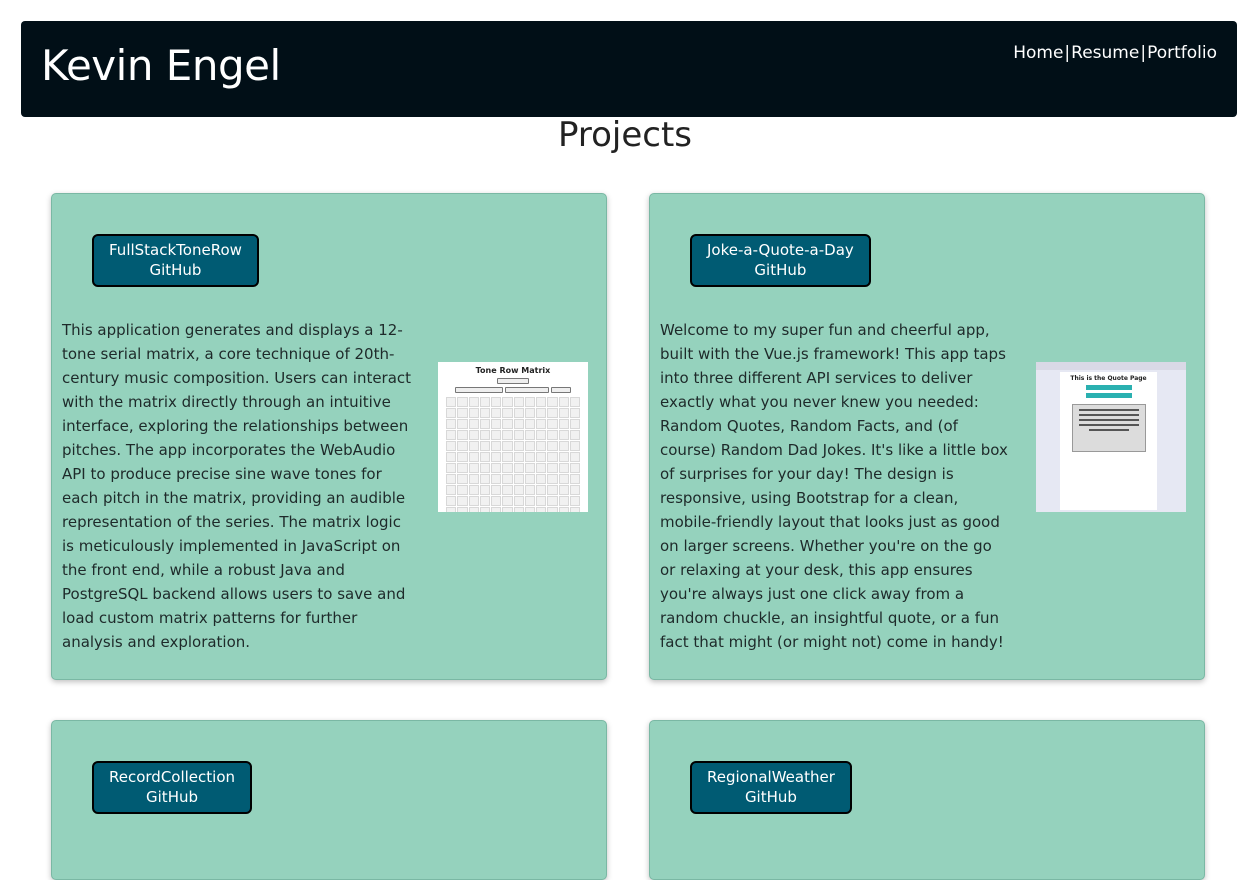 The height and width of the screenshot is (880, 1250). I want to click on quote-page-panel: This is the Quote Page, so click(1108, 441).